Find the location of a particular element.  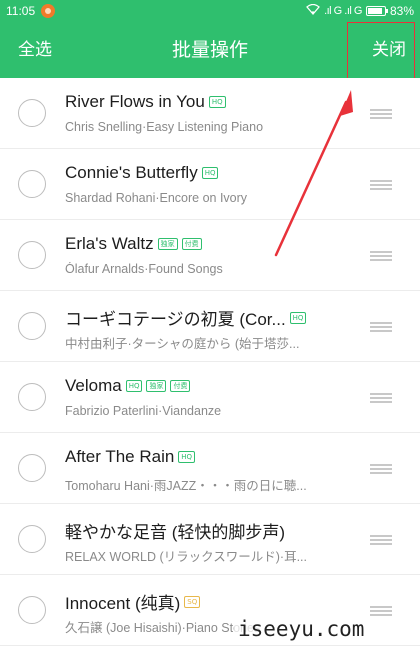

song-title-text: Connie's Butterfly is located at coordinates (131, 172).